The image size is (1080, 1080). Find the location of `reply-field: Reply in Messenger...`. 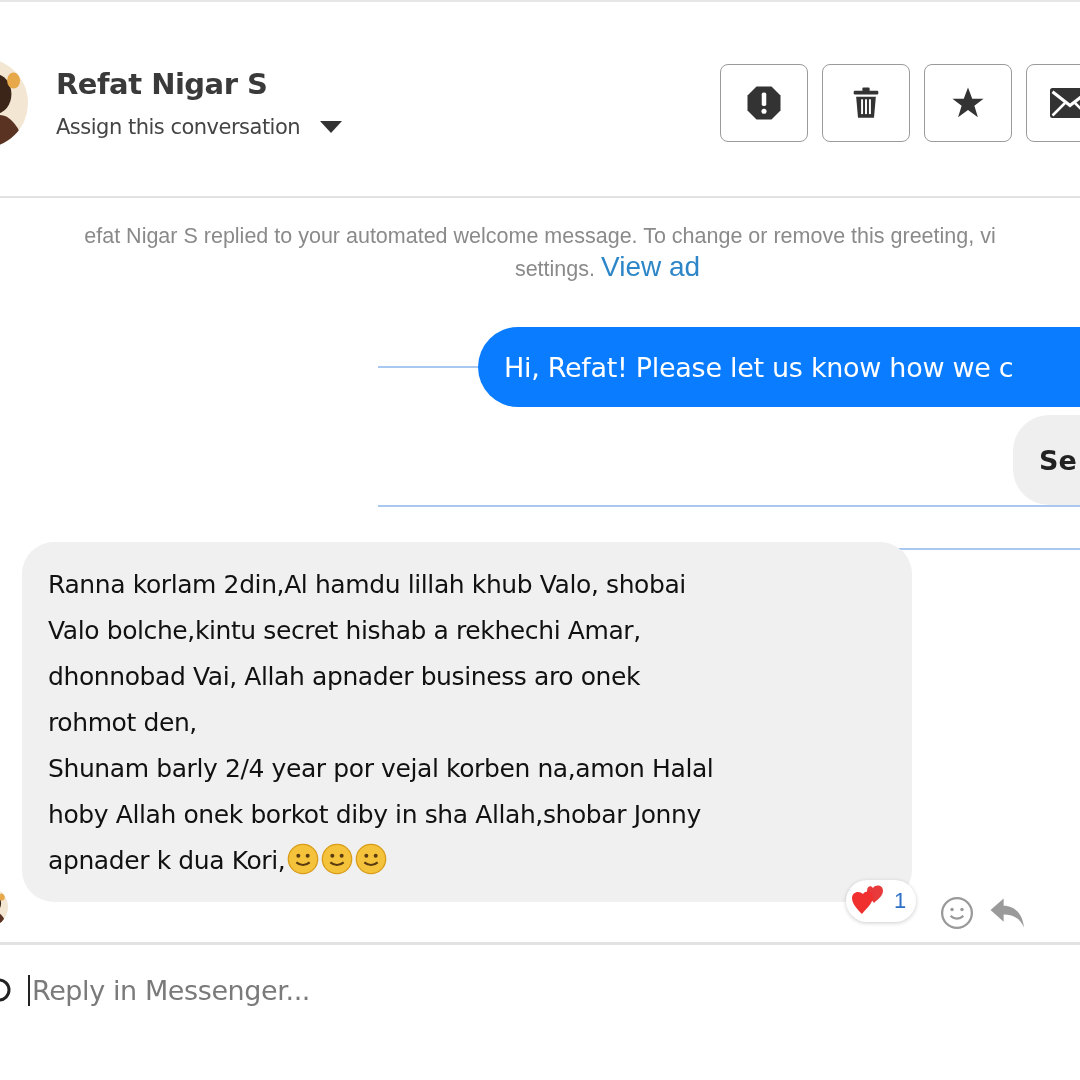

reply-field: Reply in Messenger... is located at coordinates (330, 990).